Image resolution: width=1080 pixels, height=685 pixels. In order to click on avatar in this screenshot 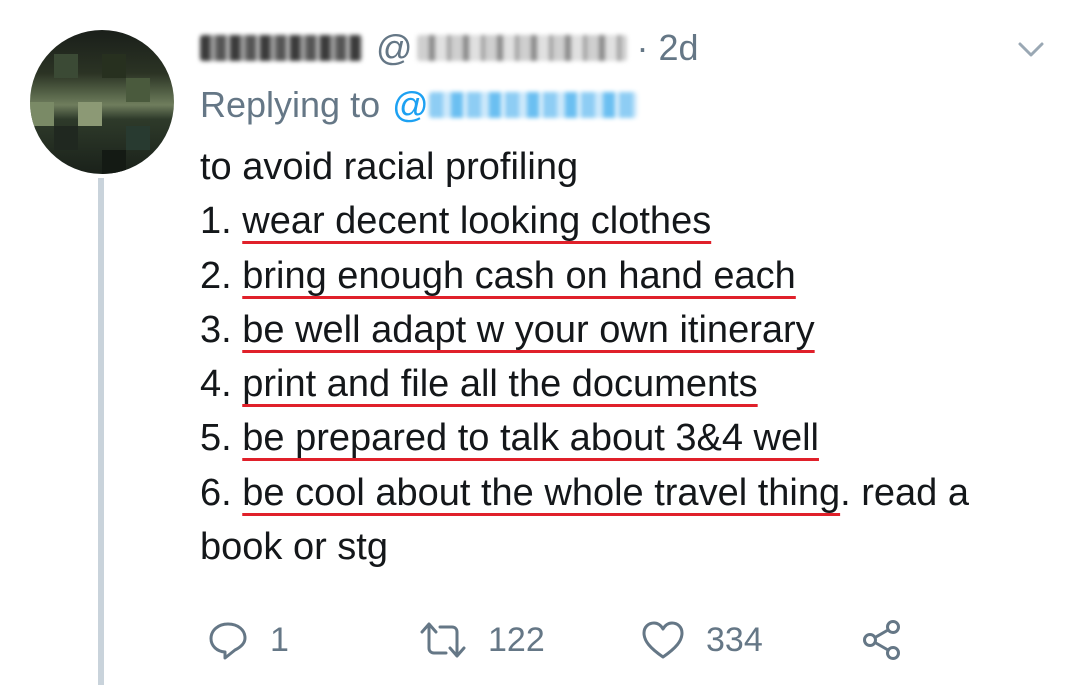, I will do `click(102, 102)`.